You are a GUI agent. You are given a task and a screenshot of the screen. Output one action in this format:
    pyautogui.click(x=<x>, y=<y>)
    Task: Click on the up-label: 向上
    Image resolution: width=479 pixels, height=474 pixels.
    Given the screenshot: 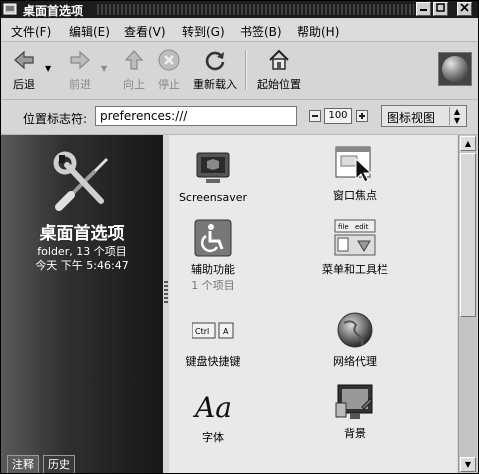 What is the action you would take?
    pyautogui.click(x=134, y=84)
    